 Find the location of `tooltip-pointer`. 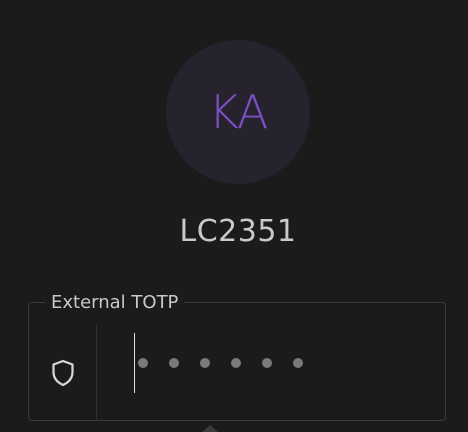

tooltip-pointer is located at coordinates (210, 428).